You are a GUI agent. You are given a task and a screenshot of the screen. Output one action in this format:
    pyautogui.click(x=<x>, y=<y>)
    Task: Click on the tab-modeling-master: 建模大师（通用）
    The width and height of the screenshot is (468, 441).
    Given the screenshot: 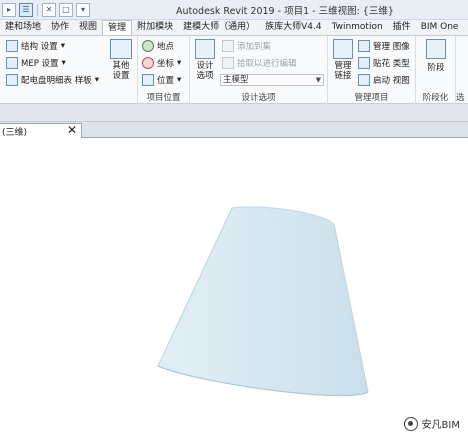 What is the action you would take?
    pyautogui.click(x=219, y=27)
    